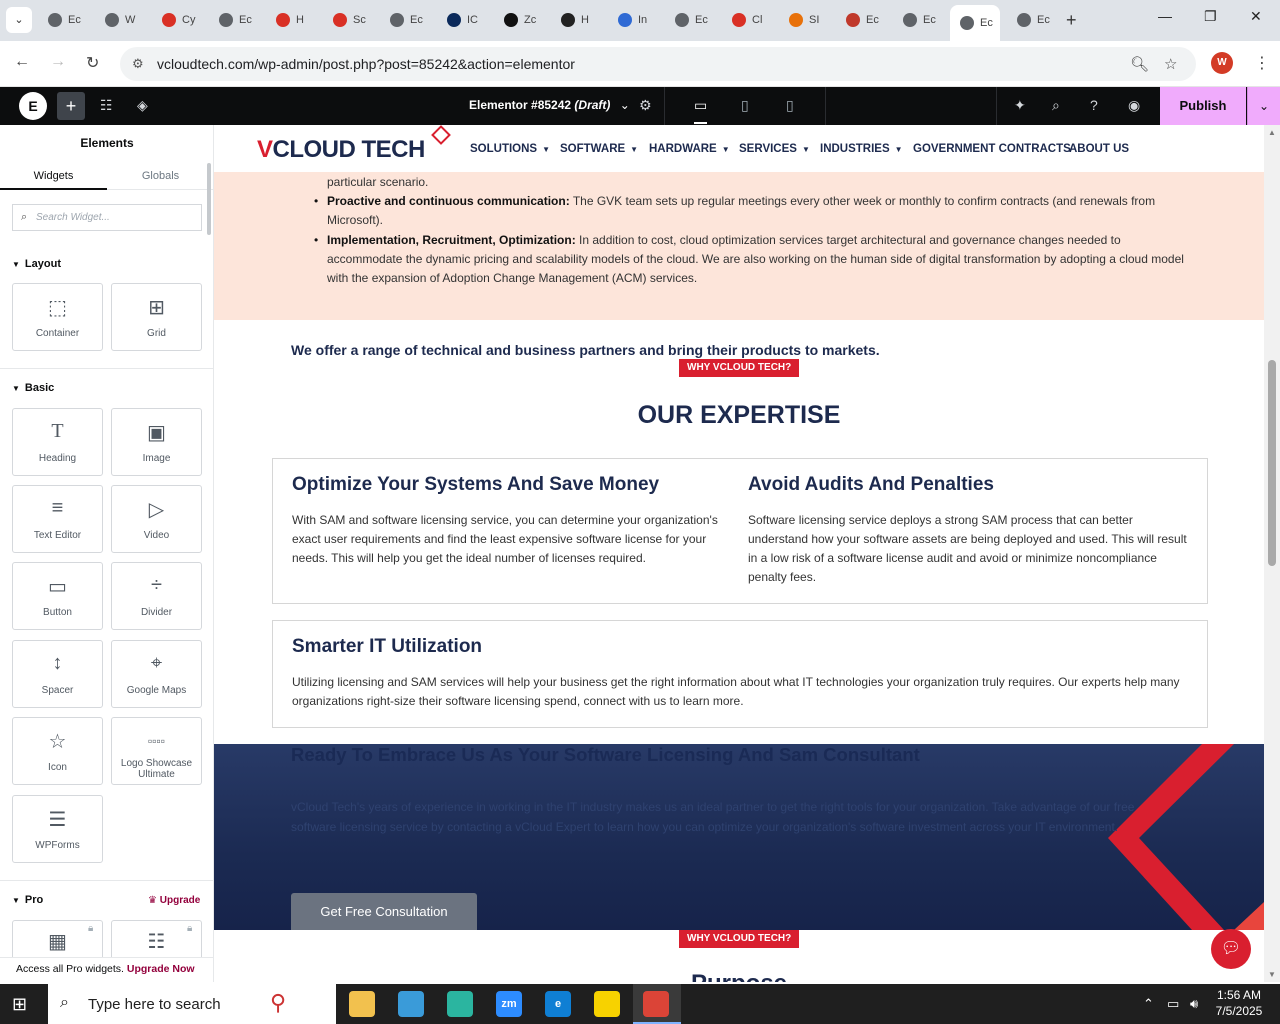 The height and width of the screenshot is (1024, 1280). What do you see at coordinates (174, 900) in the screenshot?
I see `upgrade-link: ♛ Upgrade` at bounding box center [174, 900].